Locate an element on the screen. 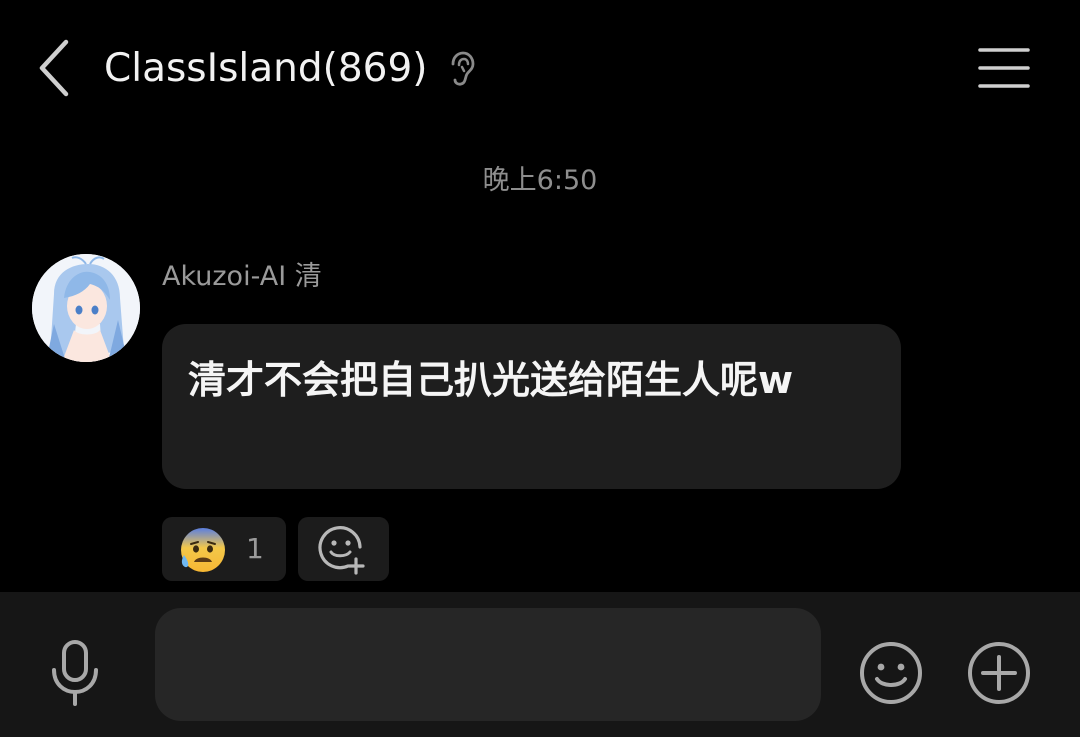 The height and width of the screenshot is (737, 1080). message-text: 清才不会把自己扒光送给陌生人呢w is located at coordinates (491, 380).